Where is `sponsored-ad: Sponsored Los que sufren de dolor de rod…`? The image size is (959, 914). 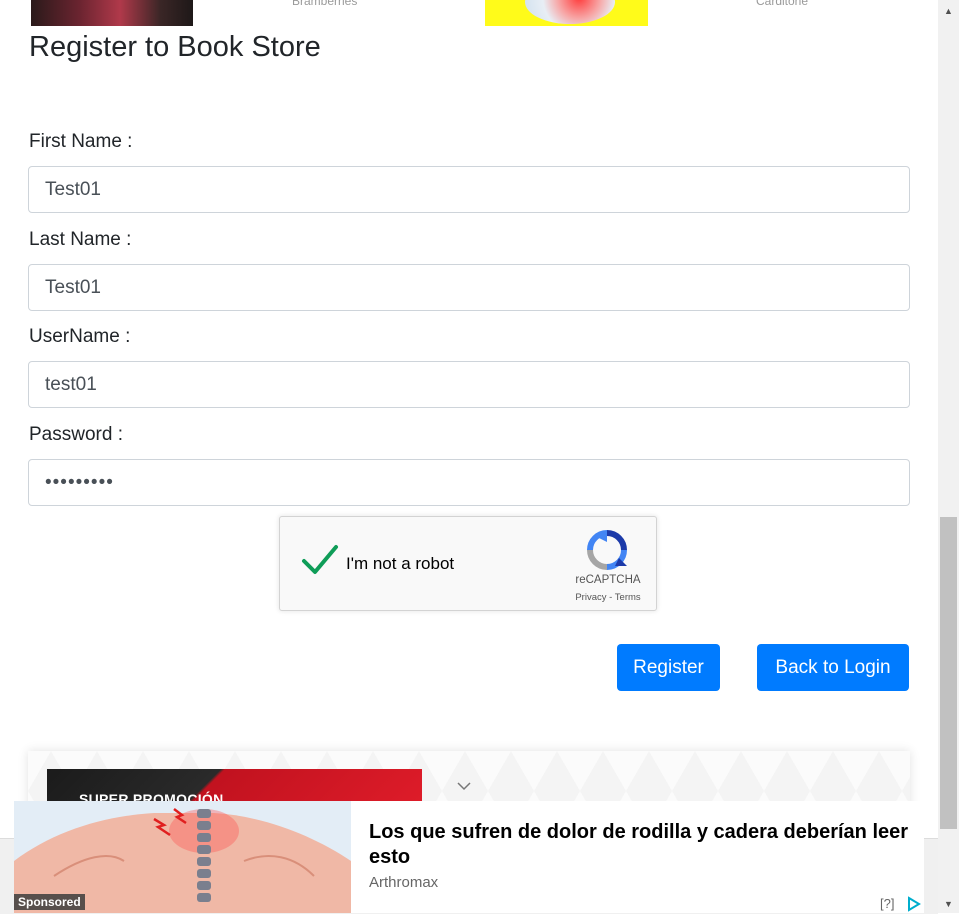 sponsored-ad: Sponsored Los que sufren de dolor de rod… is located at coordinates (469, 857).